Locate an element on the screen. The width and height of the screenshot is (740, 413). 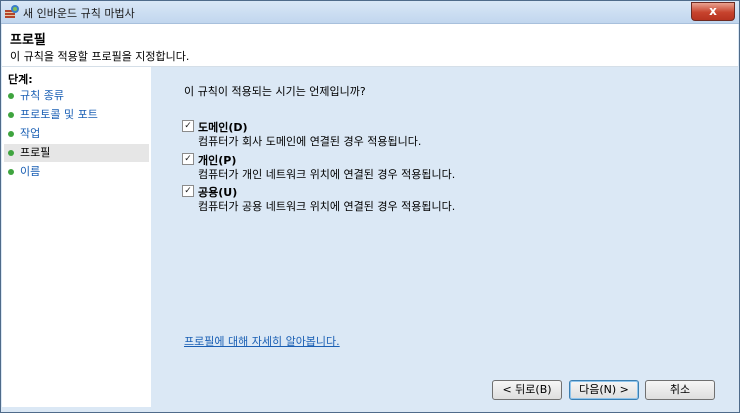
page-header: 프로필 이 규칙을 적용할 프로필을 지정합니다. is located at coordinates (370, 45).